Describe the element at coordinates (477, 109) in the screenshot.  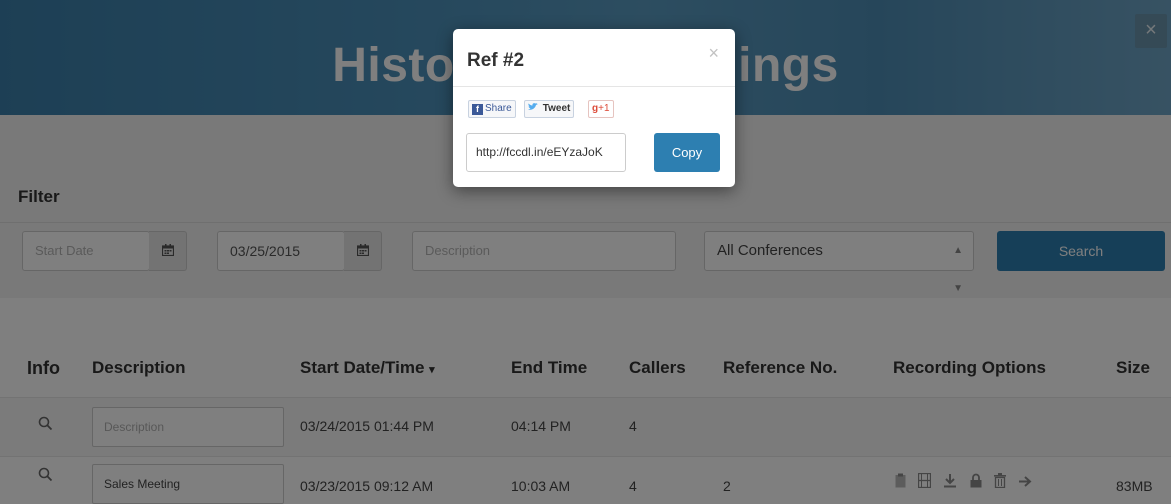
I see `facebook-icon: f` at that location.